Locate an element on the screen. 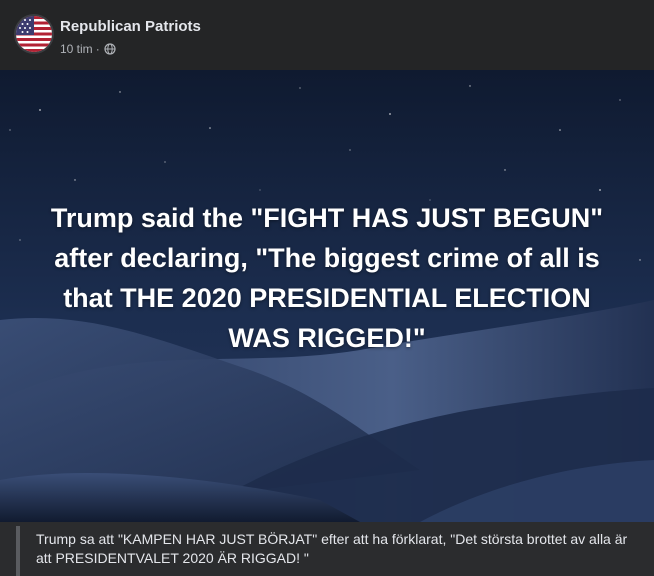  avatar is located at coordinates (34, 34).